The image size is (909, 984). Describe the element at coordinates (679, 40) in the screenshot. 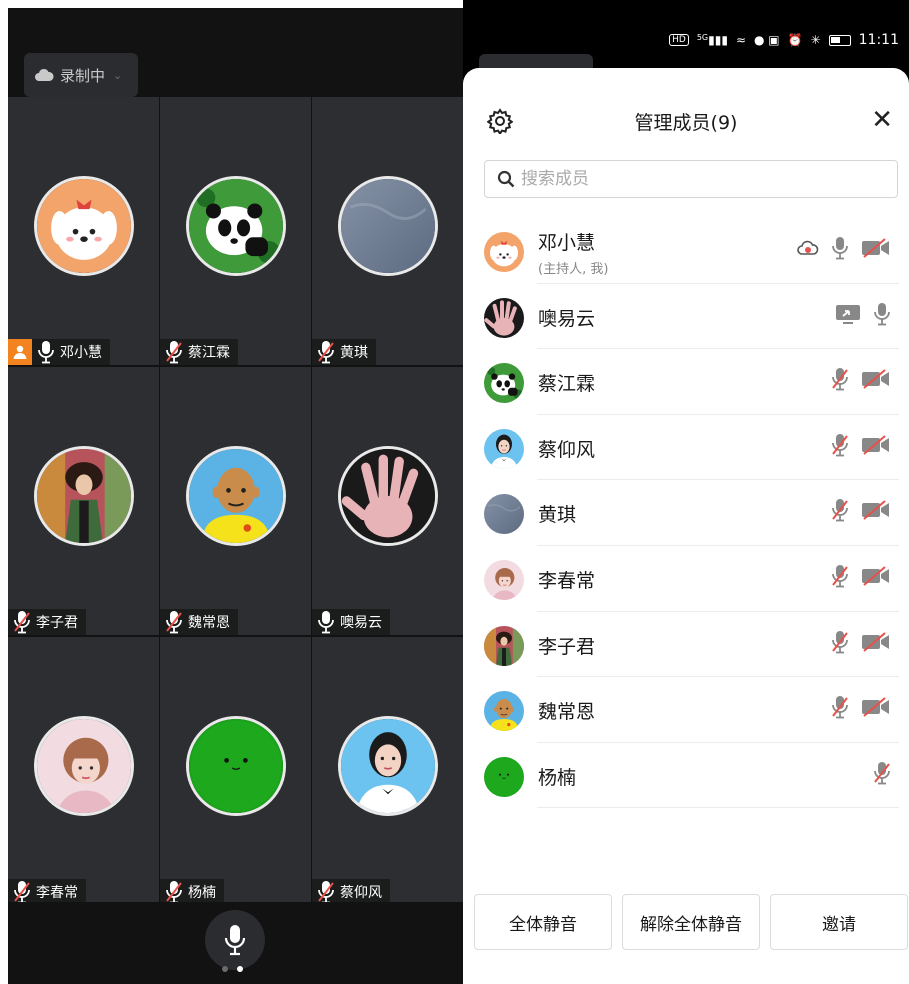

I see `hd-icon: HD` at that location.